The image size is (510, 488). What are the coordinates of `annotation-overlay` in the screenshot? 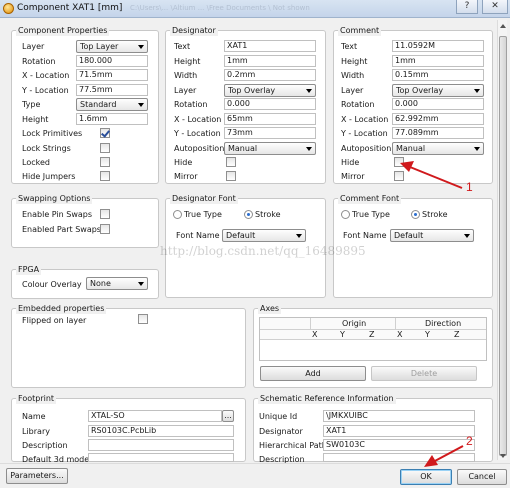 It's located at (432, 314).